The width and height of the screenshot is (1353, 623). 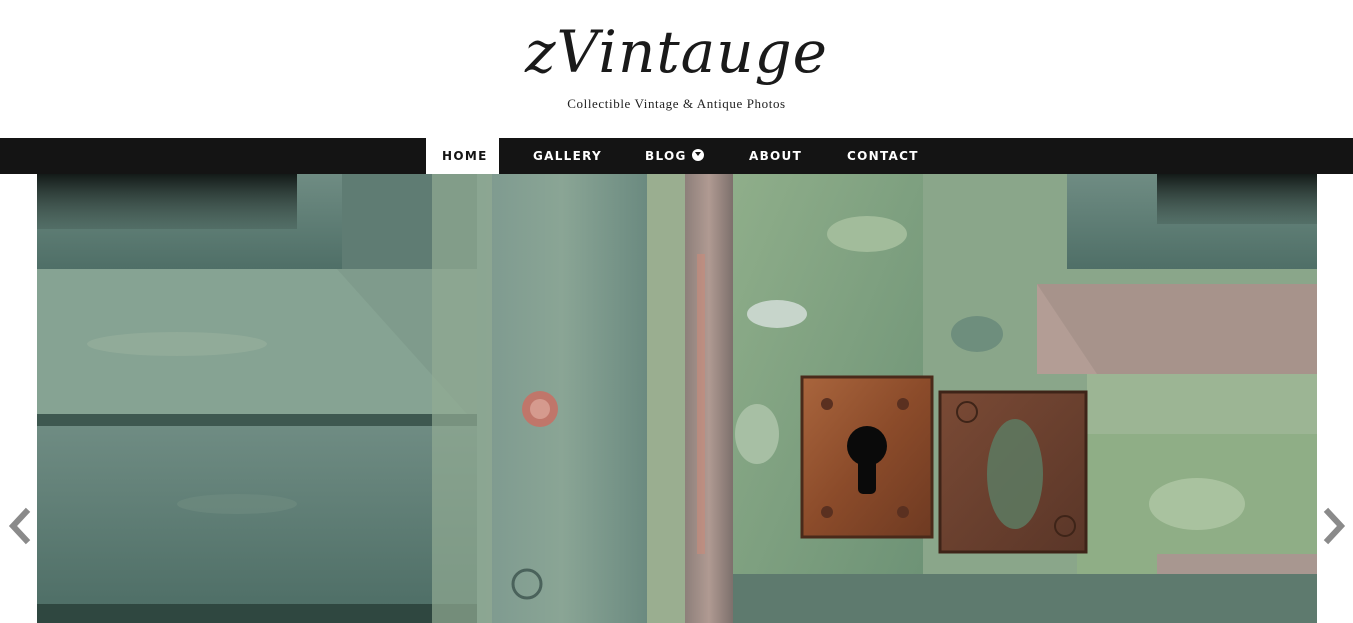 I want to click on nav-item-contact: CONTACT, so click(x=883, y=156).